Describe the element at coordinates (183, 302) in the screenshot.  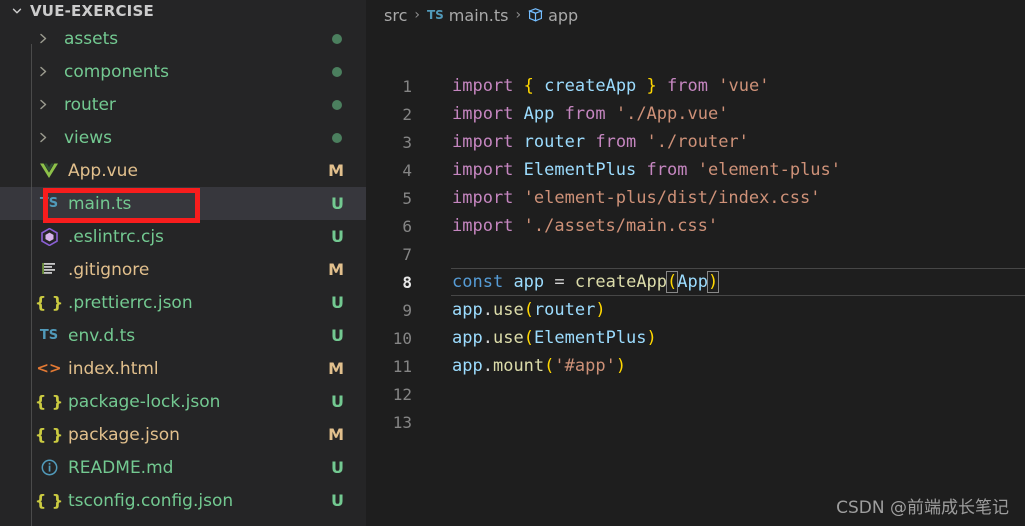
I see `tree-item-prettierrc-json: { } .prettierrc.json U` at that location.